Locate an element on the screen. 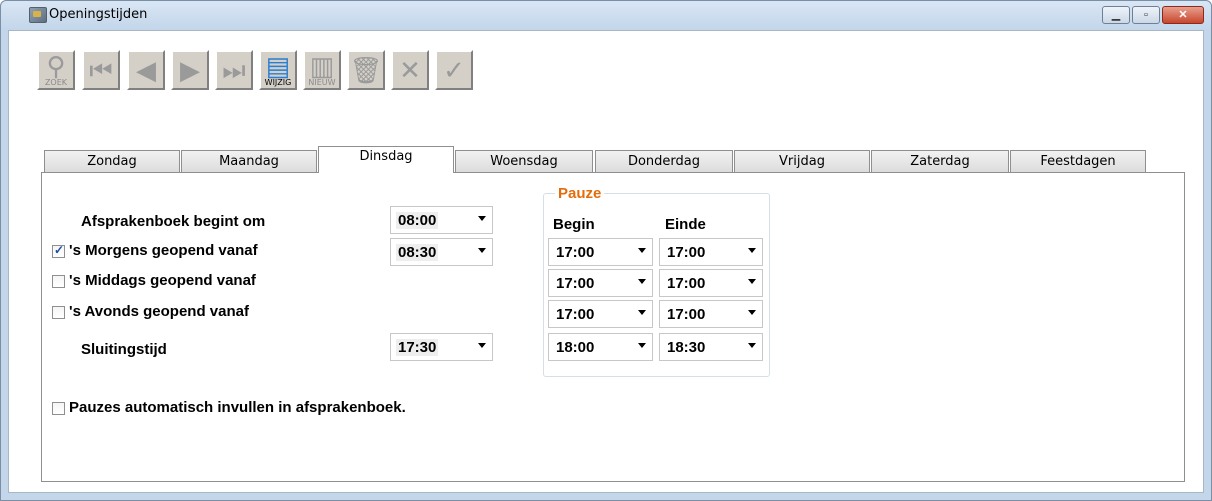 This screenshot has width=1212, height=501. cancel-button: ✕ is located at coordinates (410, 70).